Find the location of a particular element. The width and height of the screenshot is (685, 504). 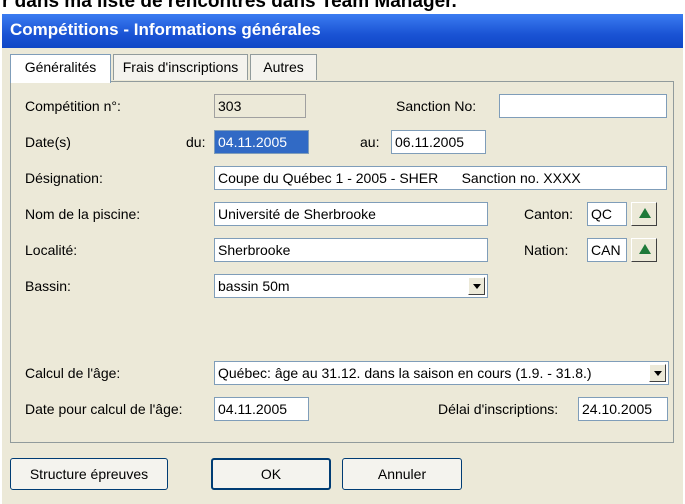

designation-label: Désignation: is located at coordinates (64, 178).